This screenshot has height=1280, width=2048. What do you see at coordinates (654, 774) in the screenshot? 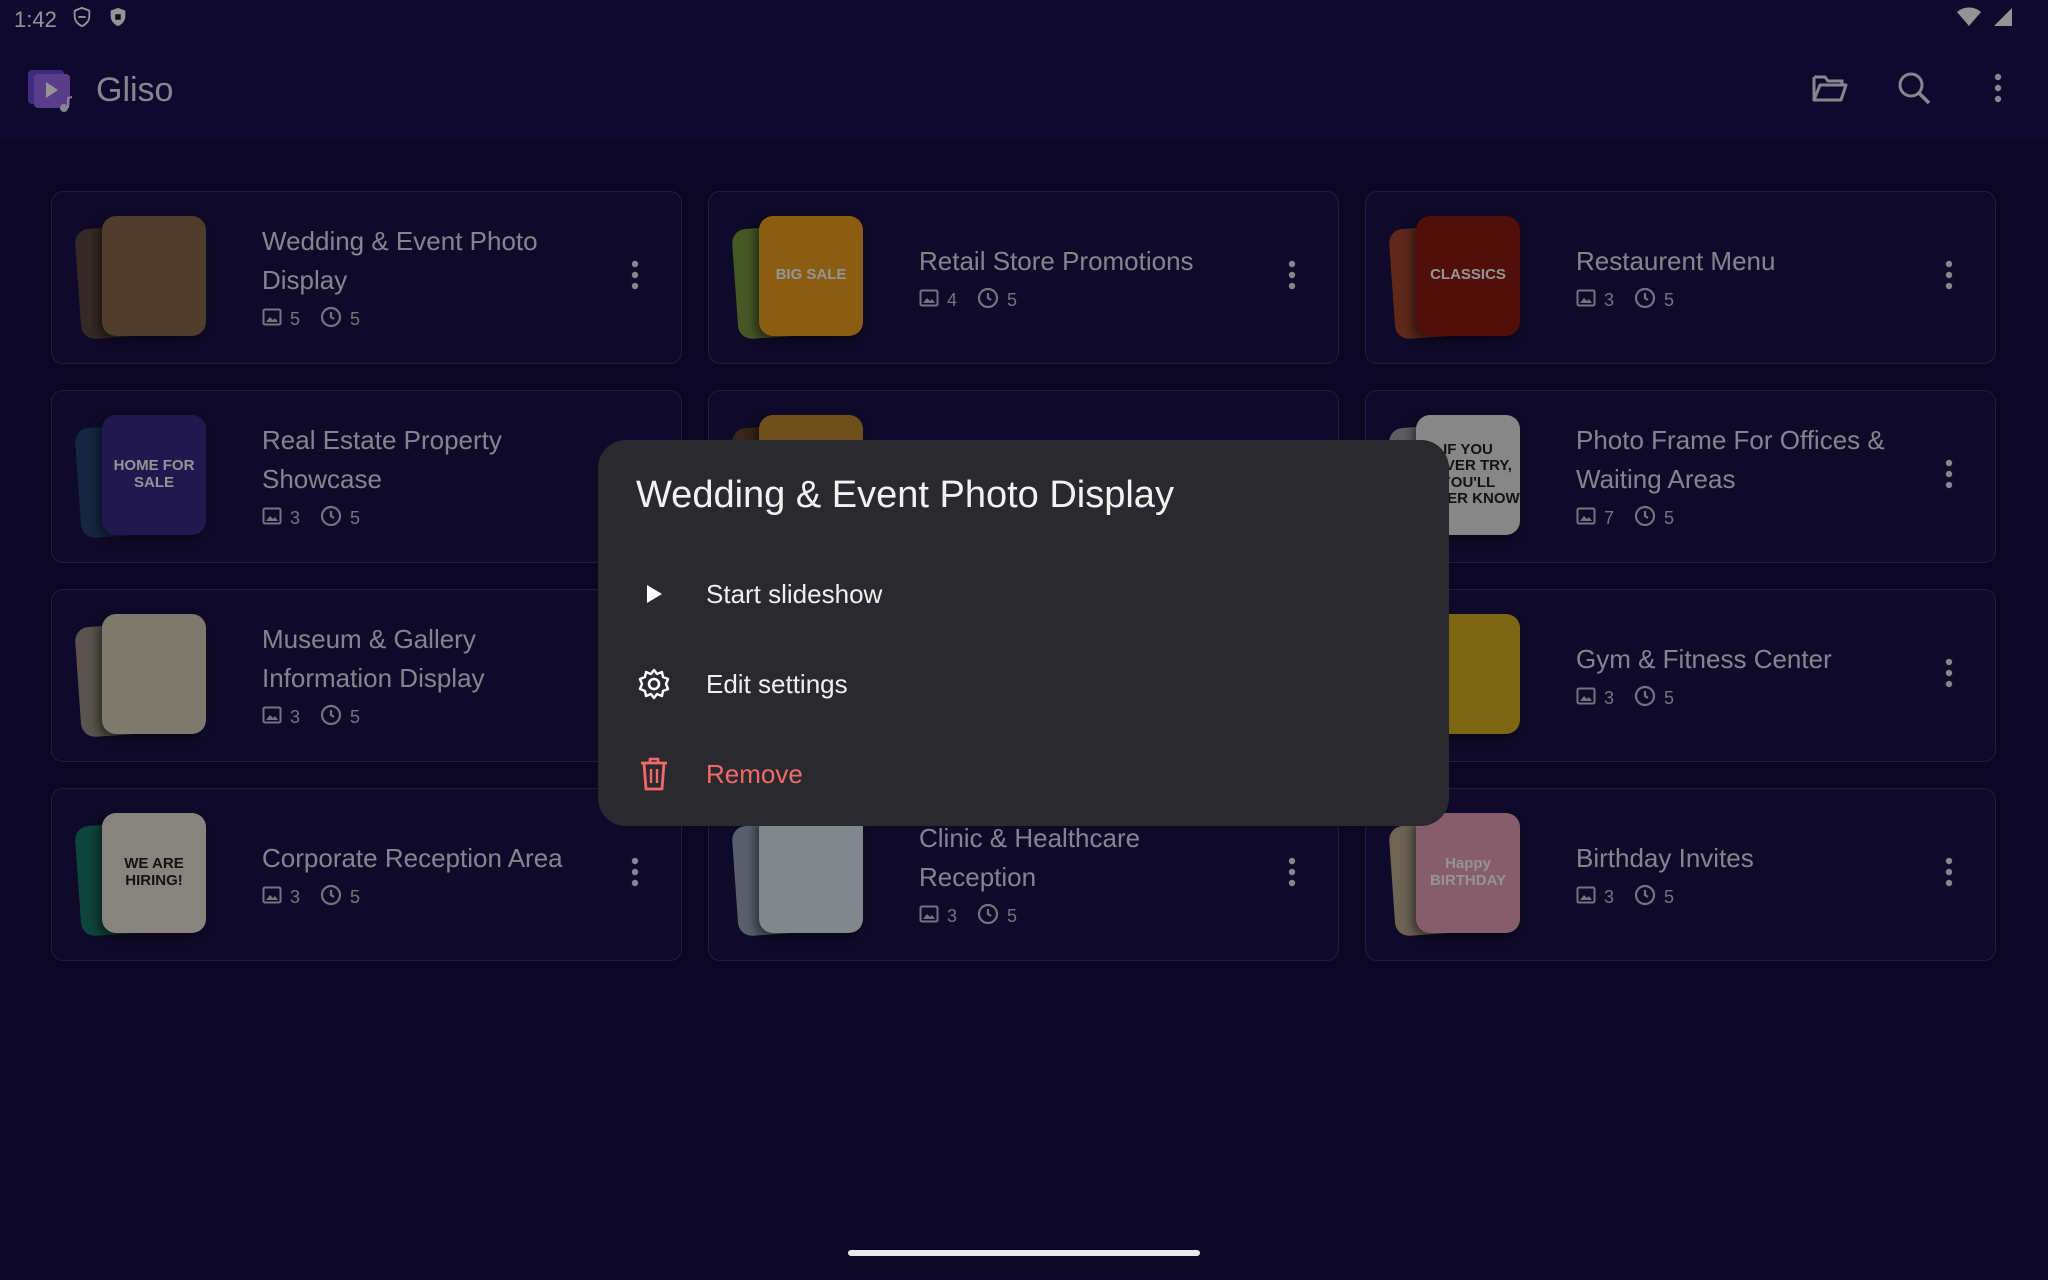
I see `trash-icon` at bounding box center [654, 774].